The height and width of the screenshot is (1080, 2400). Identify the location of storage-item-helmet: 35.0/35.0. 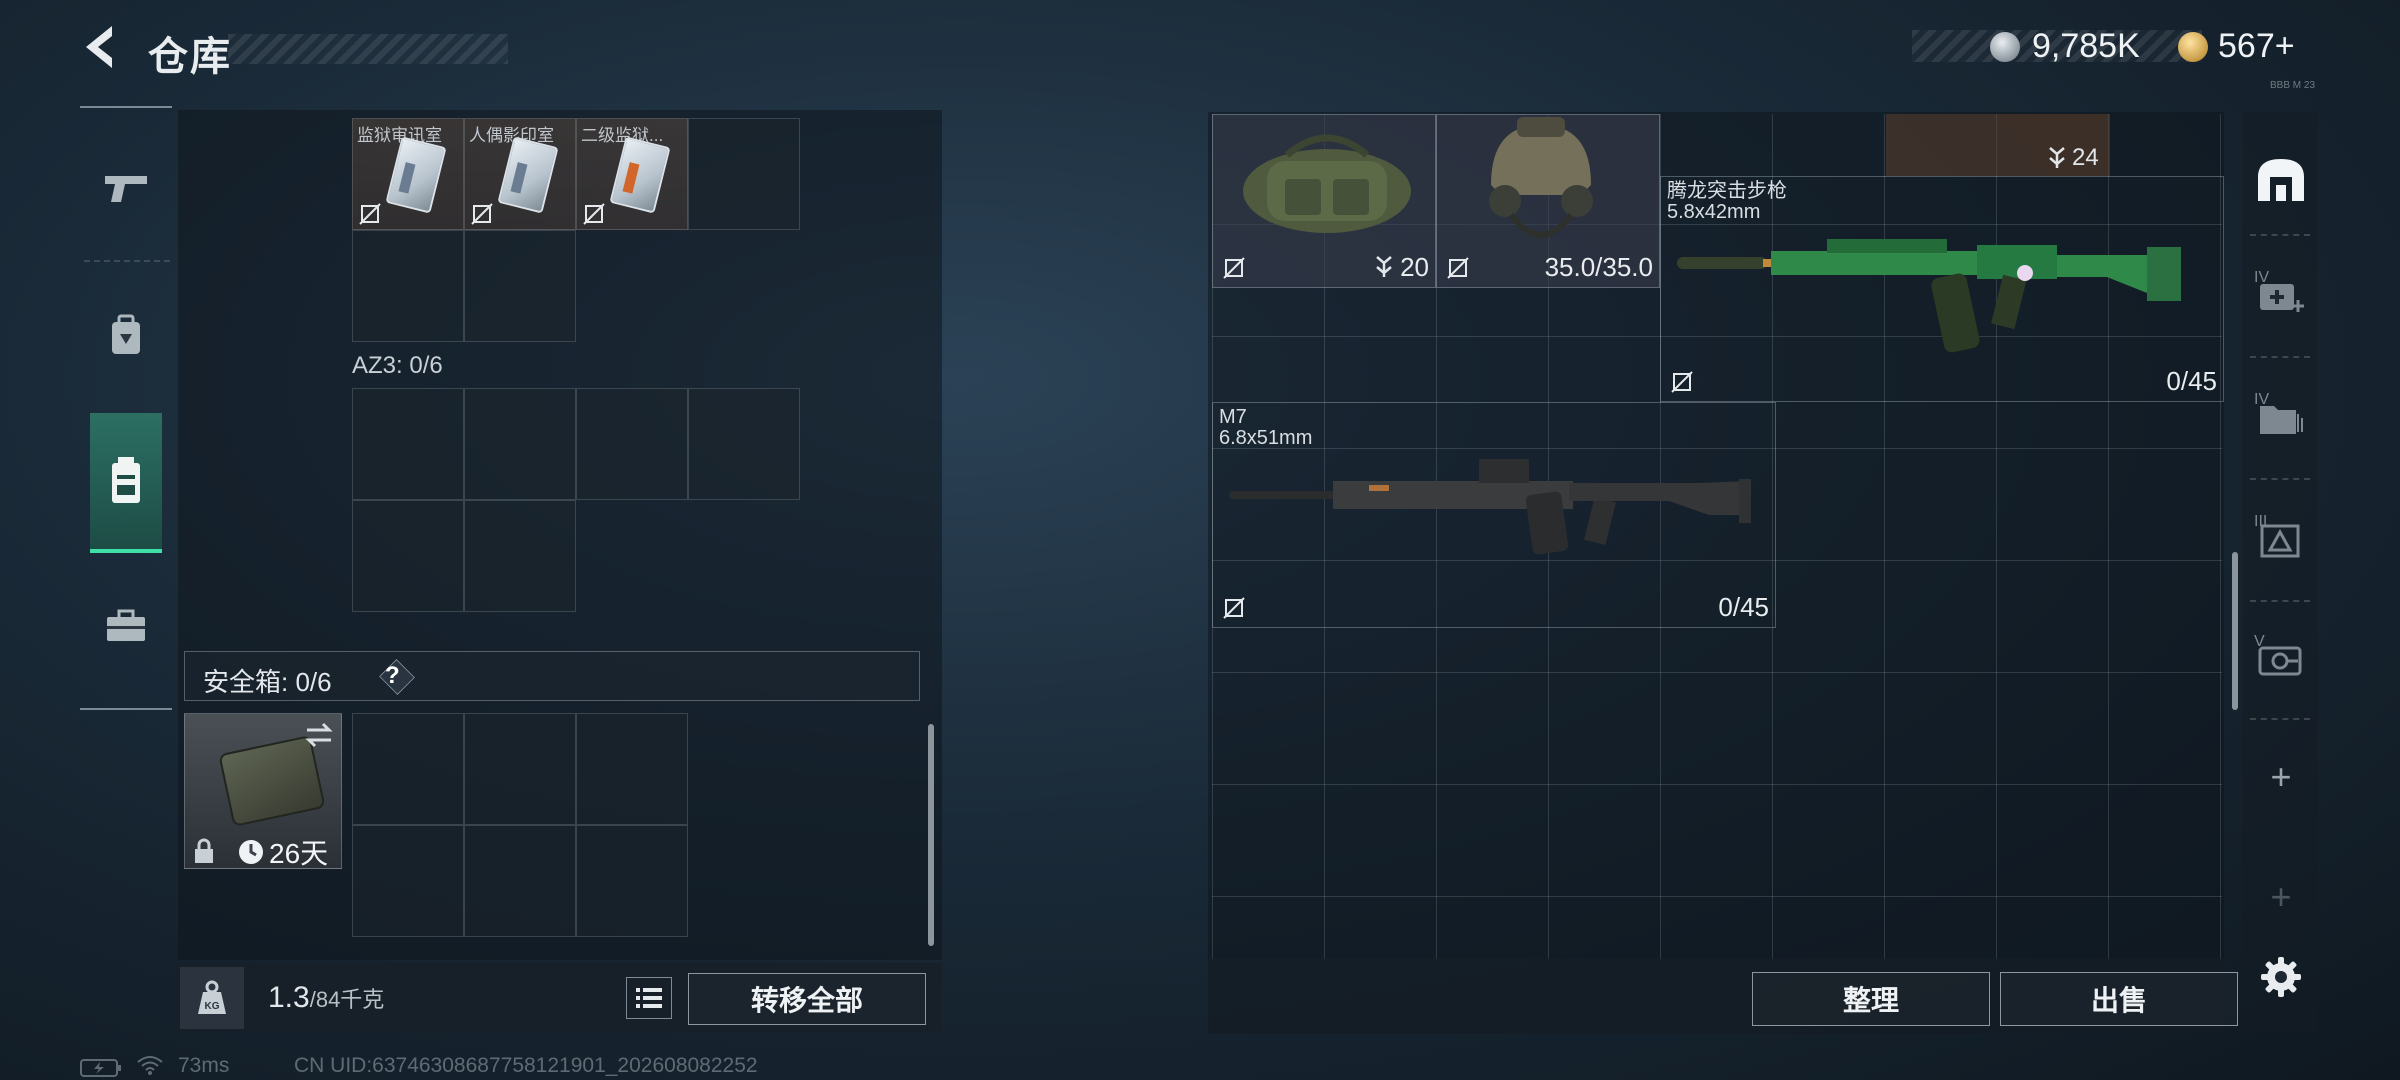
(1548, 201).